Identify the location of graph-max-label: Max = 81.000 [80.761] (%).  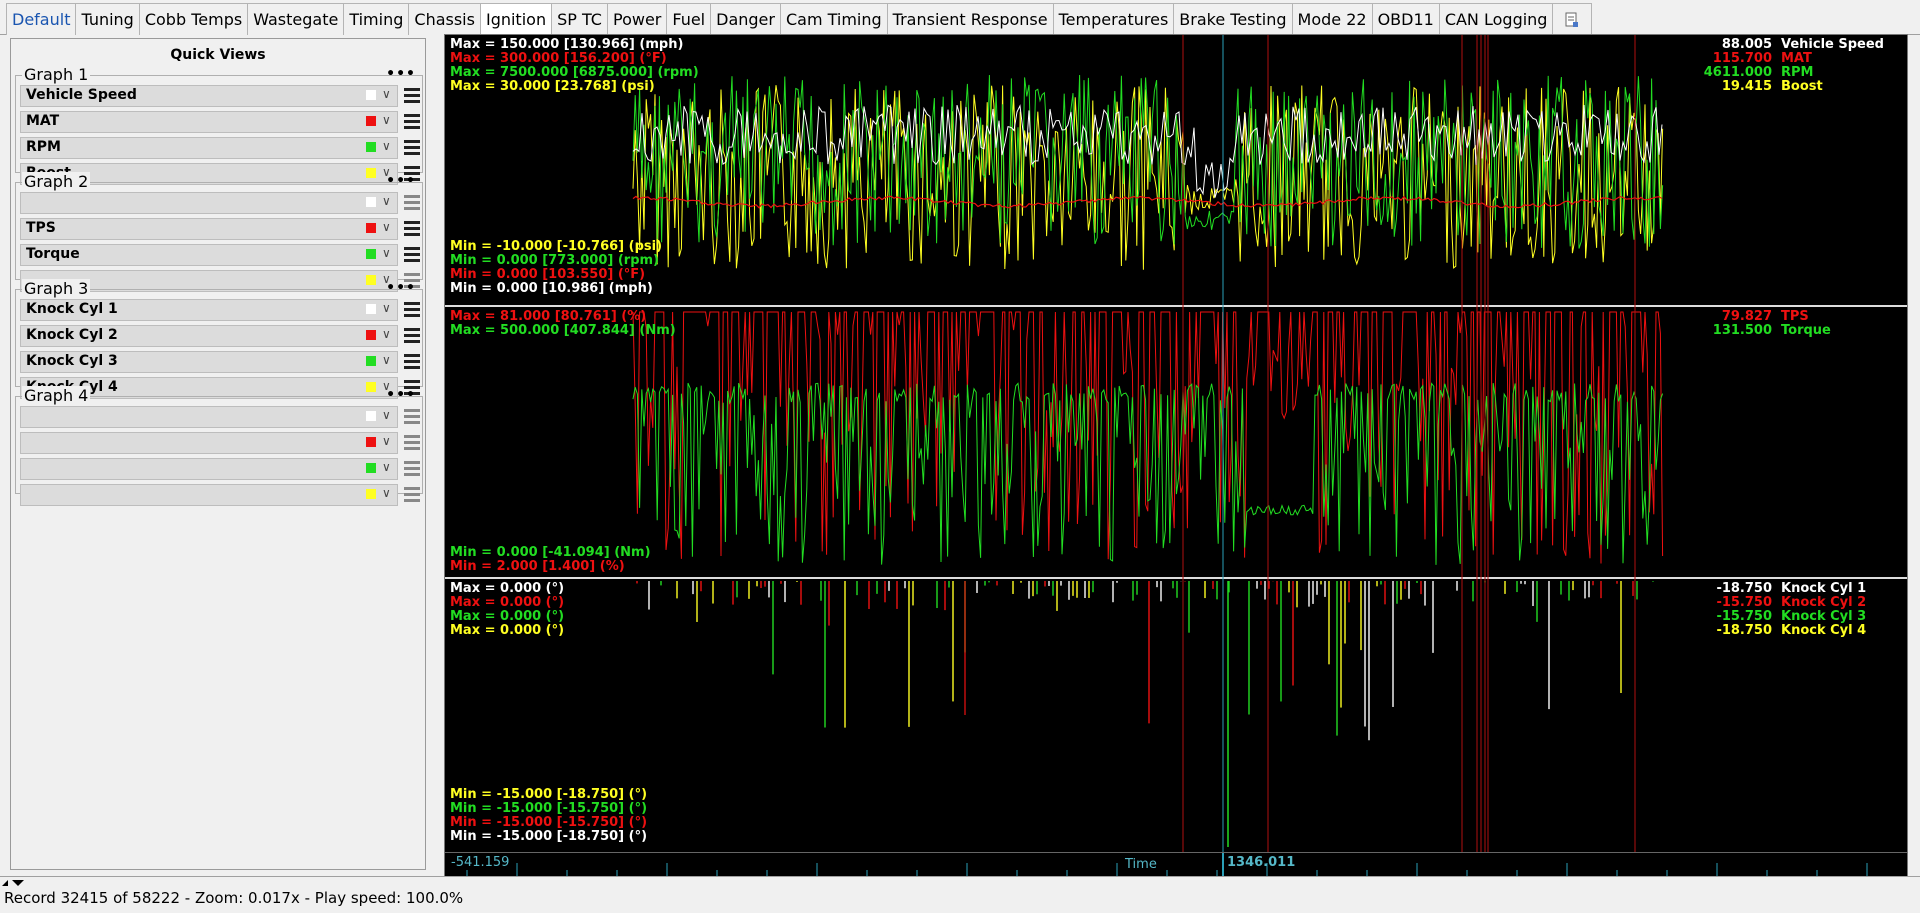
(548, 316).